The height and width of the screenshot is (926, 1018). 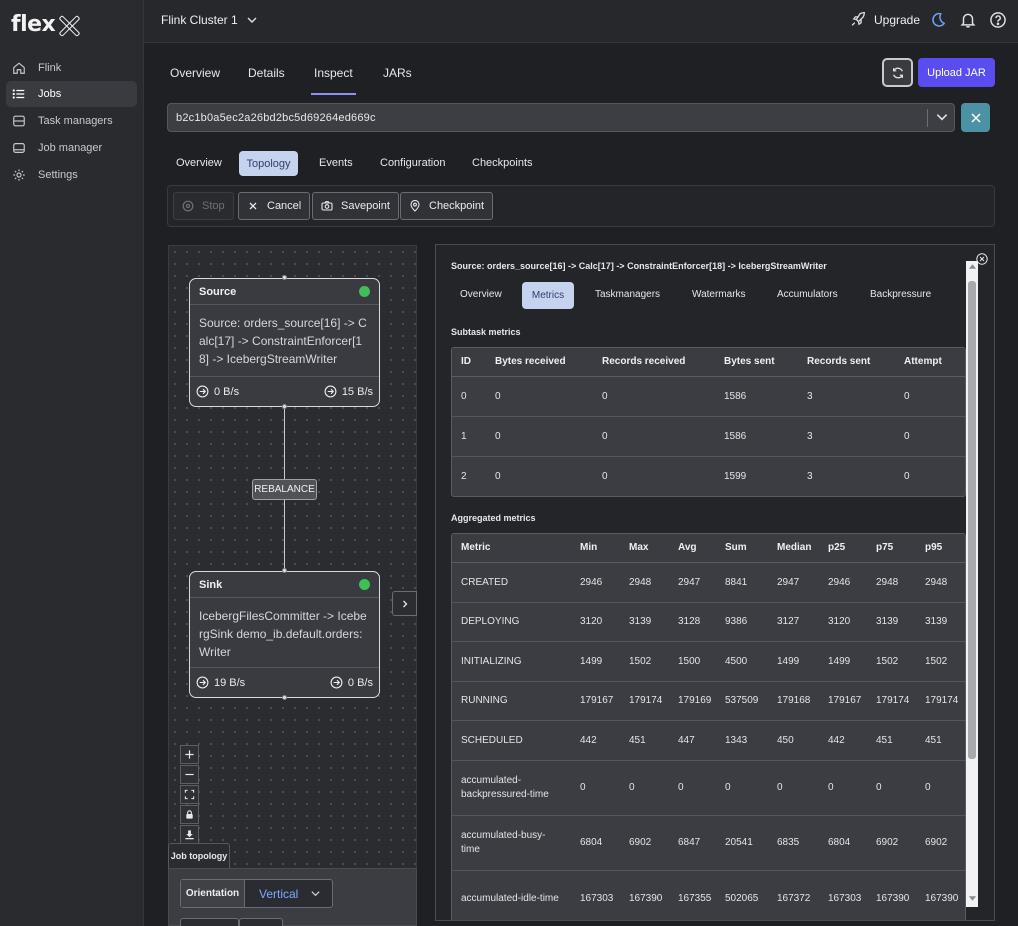 I want to click on table-cell: 1, so click(x=464, y=436).